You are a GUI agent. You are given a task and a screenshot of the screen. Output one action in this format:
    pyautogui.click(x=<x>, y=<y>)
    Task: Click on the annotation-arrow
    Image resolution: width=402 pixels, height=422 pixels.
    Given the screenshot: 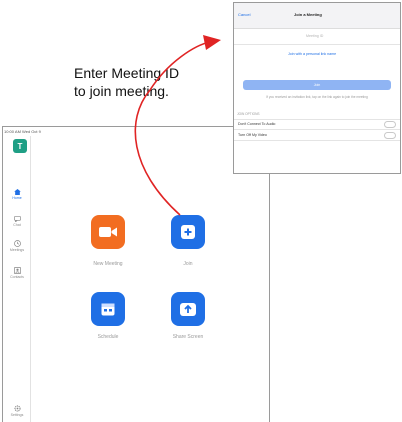 What is the action you would take?
    pyautogui.click(x=177, y=125)
    